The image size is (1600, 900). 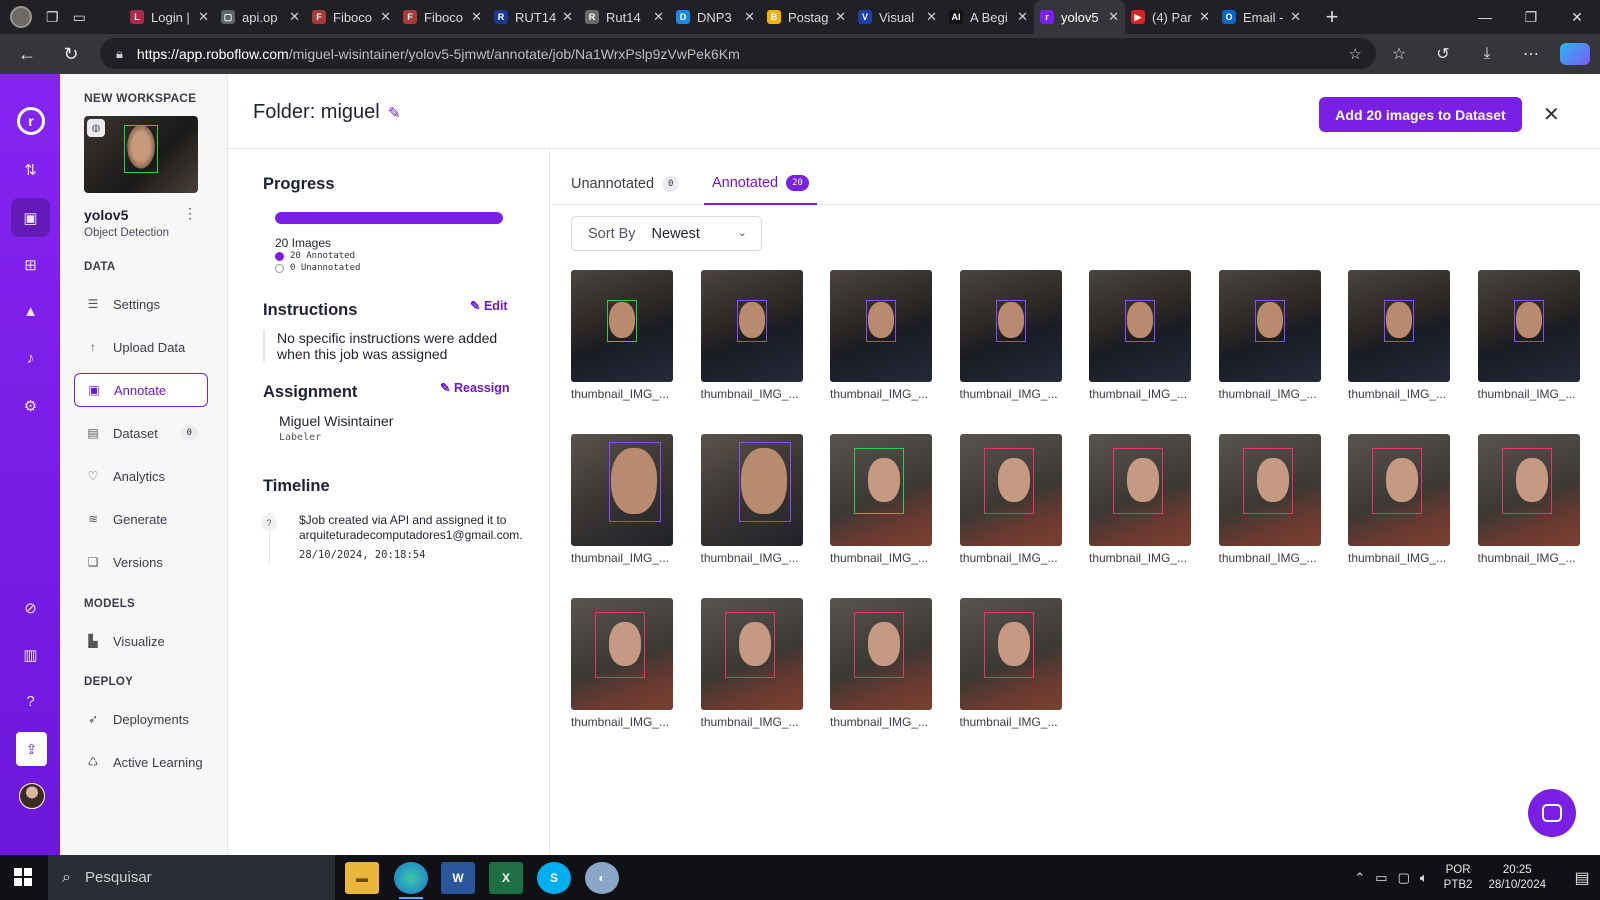 What do you see at coordinates (1485, 17) in the screenshot?
I see `minimize-icon: —` at bounding box center [1485, 17].